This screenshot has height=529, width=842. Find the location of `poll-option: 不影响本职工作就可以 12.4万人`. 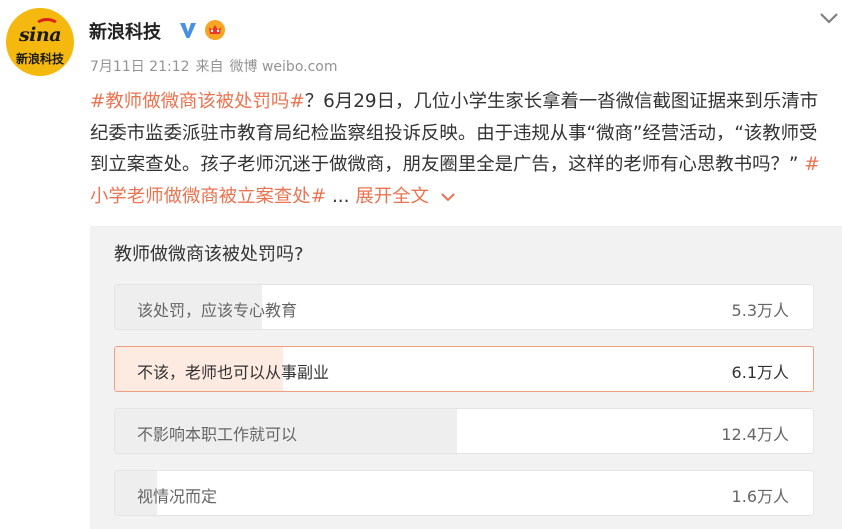

poll-option: 不影响本职工作就可以 12.4万人 is located at coordinates (464, 431).